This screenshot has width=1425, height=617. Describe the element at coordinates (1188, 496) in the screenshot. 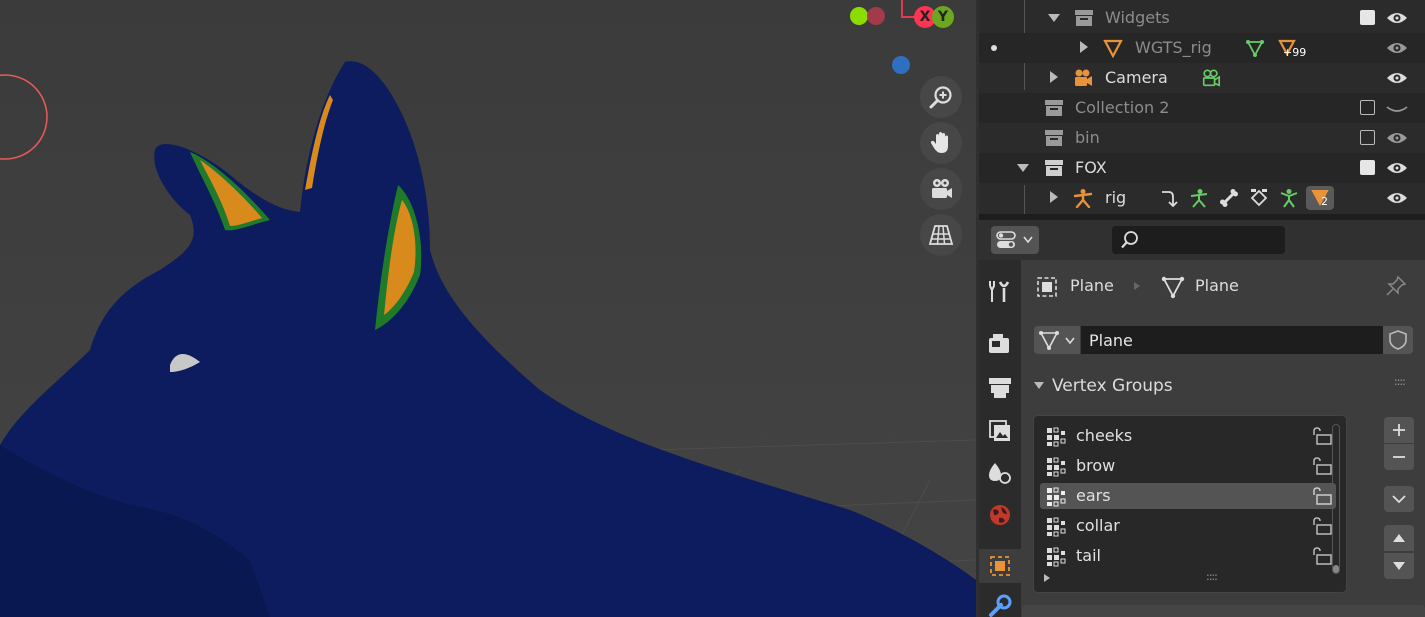

I see `vertex-group-item-selected: ears` at that location.